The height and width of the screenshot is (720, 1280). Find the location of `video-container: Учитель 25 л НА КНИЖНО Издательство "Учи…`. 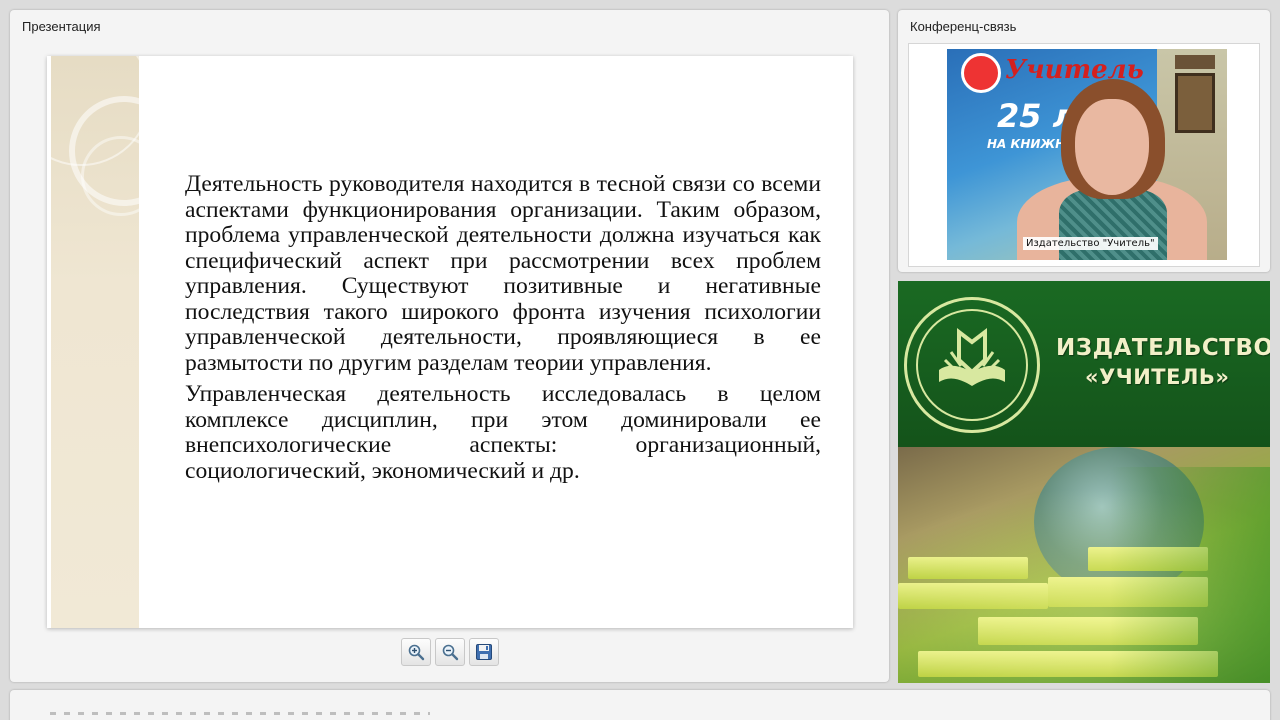

video-container: Учитель 25 л НА КНИЖНО Издательство "Учи… is located at coordinates (1084, 155).